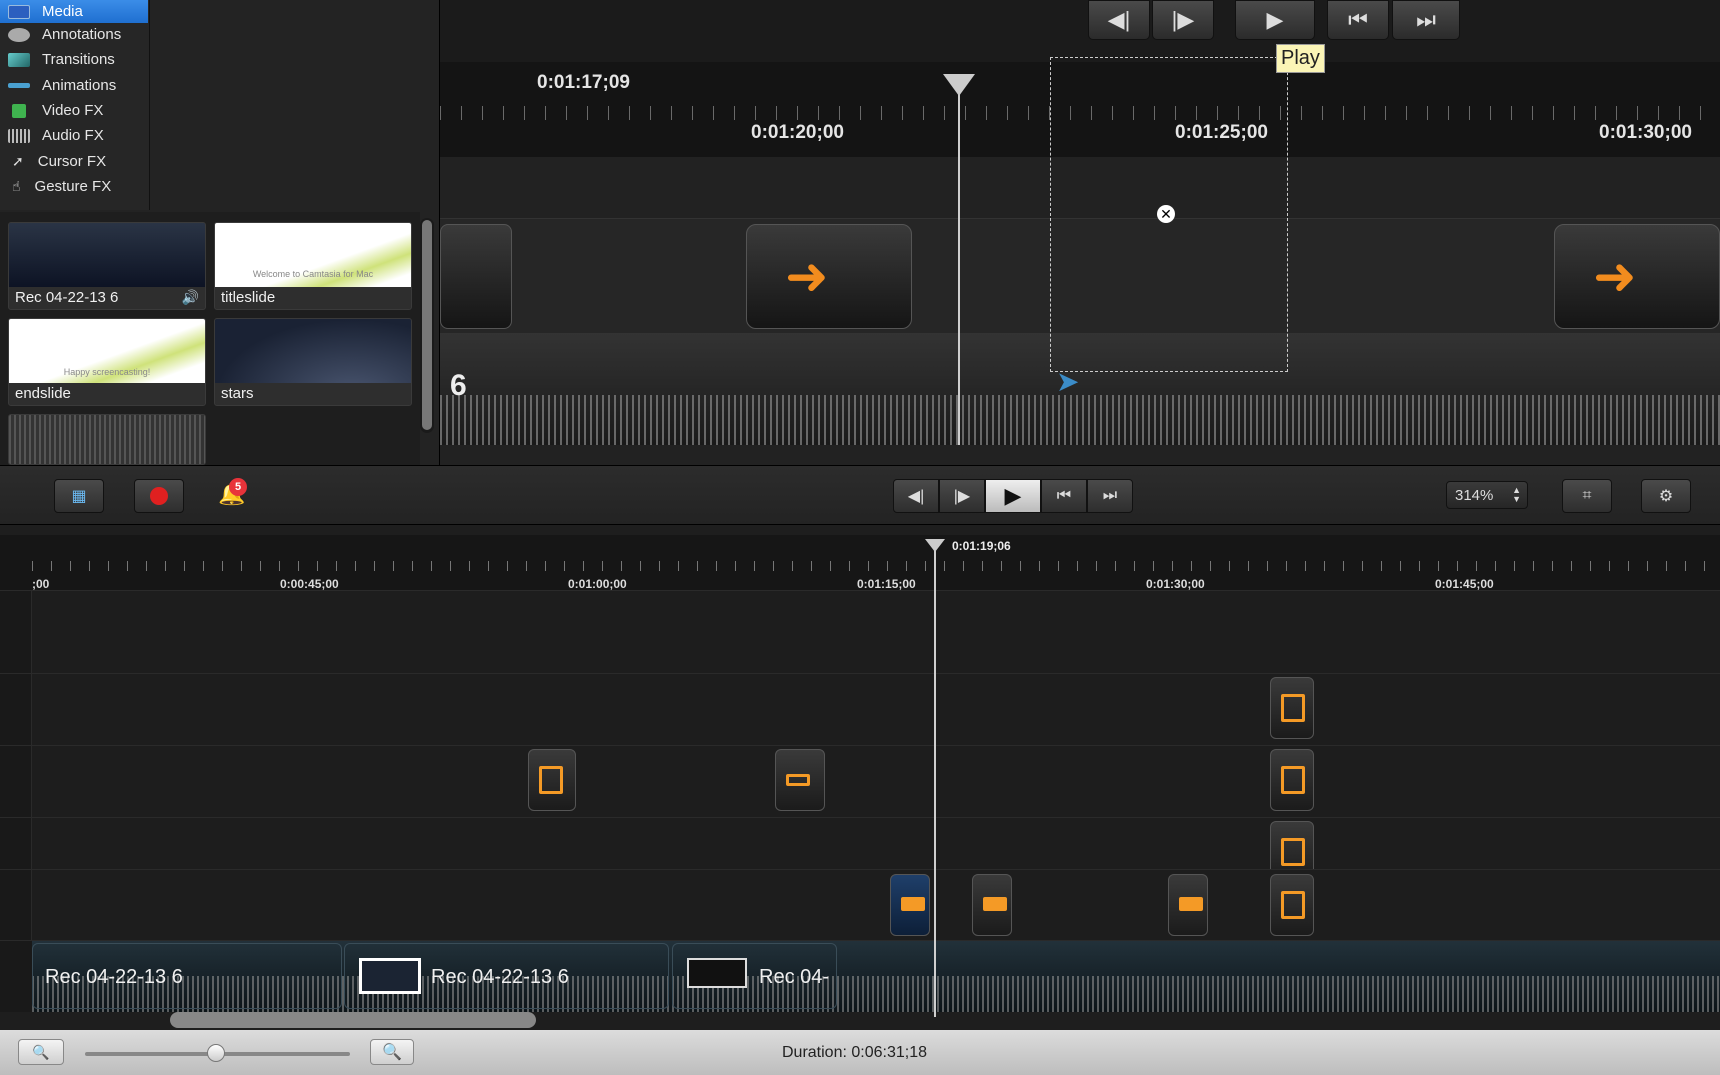  What do you see at coordinates (313, 266) in the screenshot?
I see `media-thumb-titleslide: Welcome to Camtasia for Mac titleslide` at bounding box center [313, 266].